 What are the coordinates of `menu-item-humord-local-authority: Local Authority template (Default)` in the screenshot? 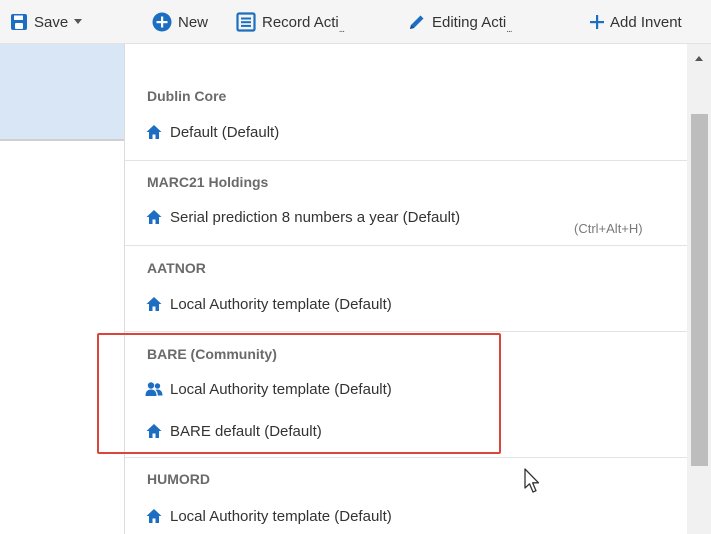 It's located at (268, 516).